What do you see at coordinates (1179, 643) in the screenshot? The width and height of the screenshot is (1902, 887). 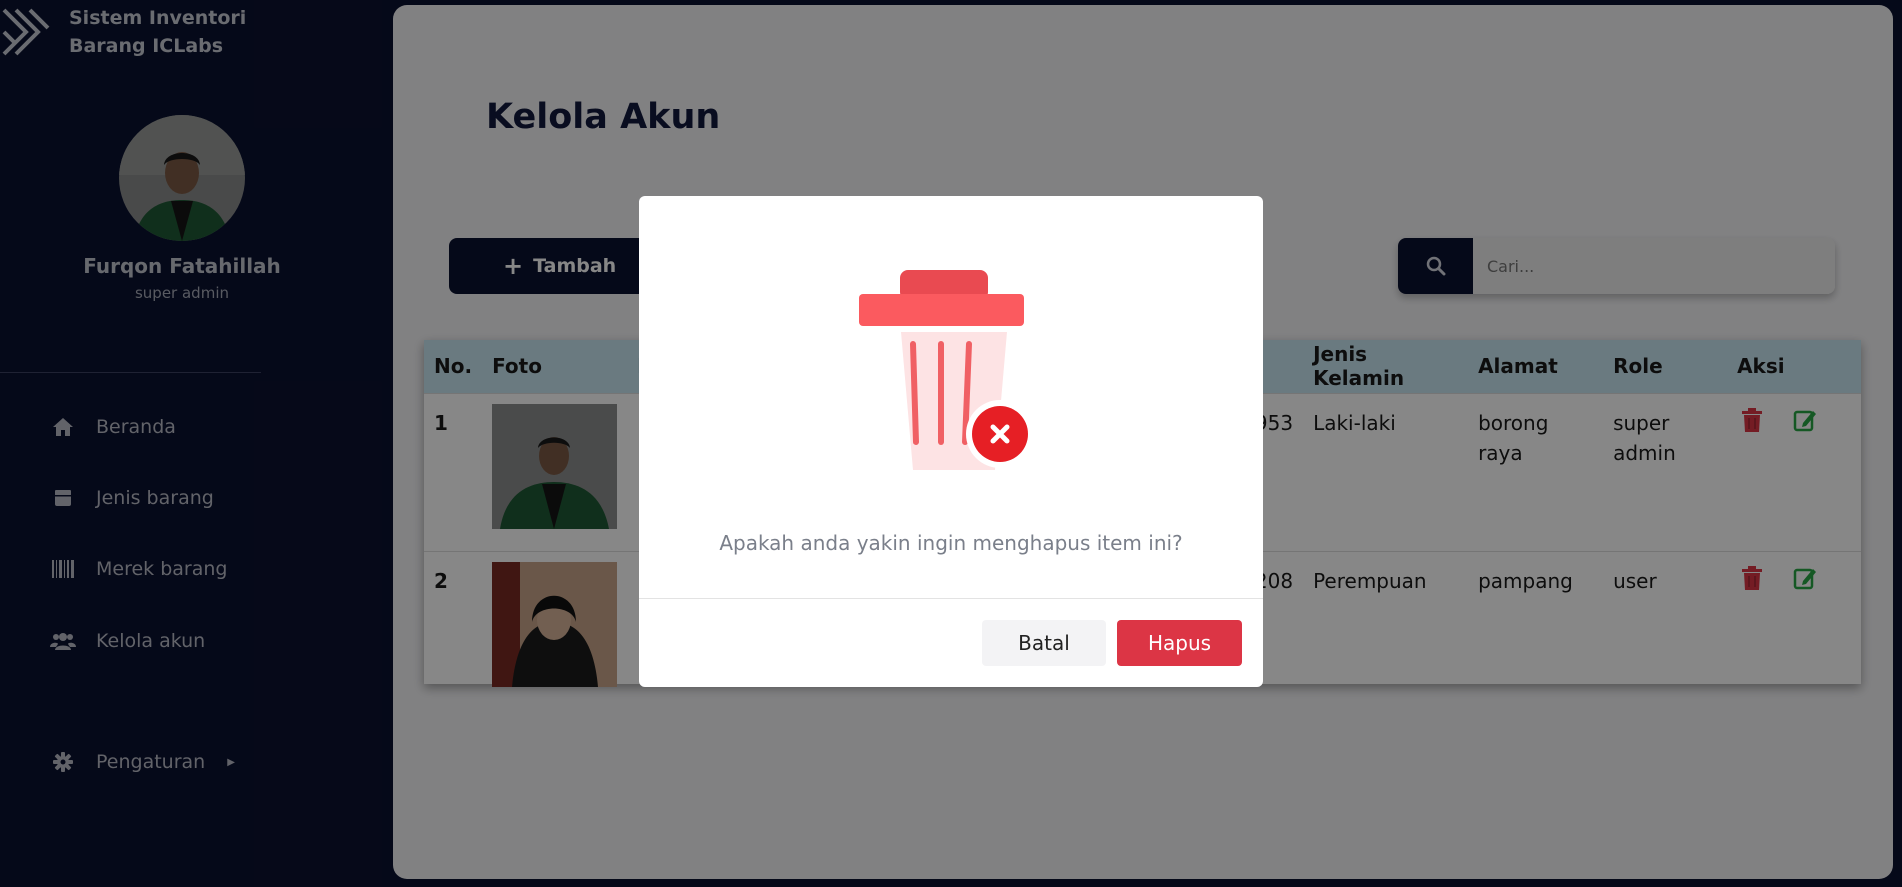 I see `delete-button: Hapus` at bounding box center [1179, 643].